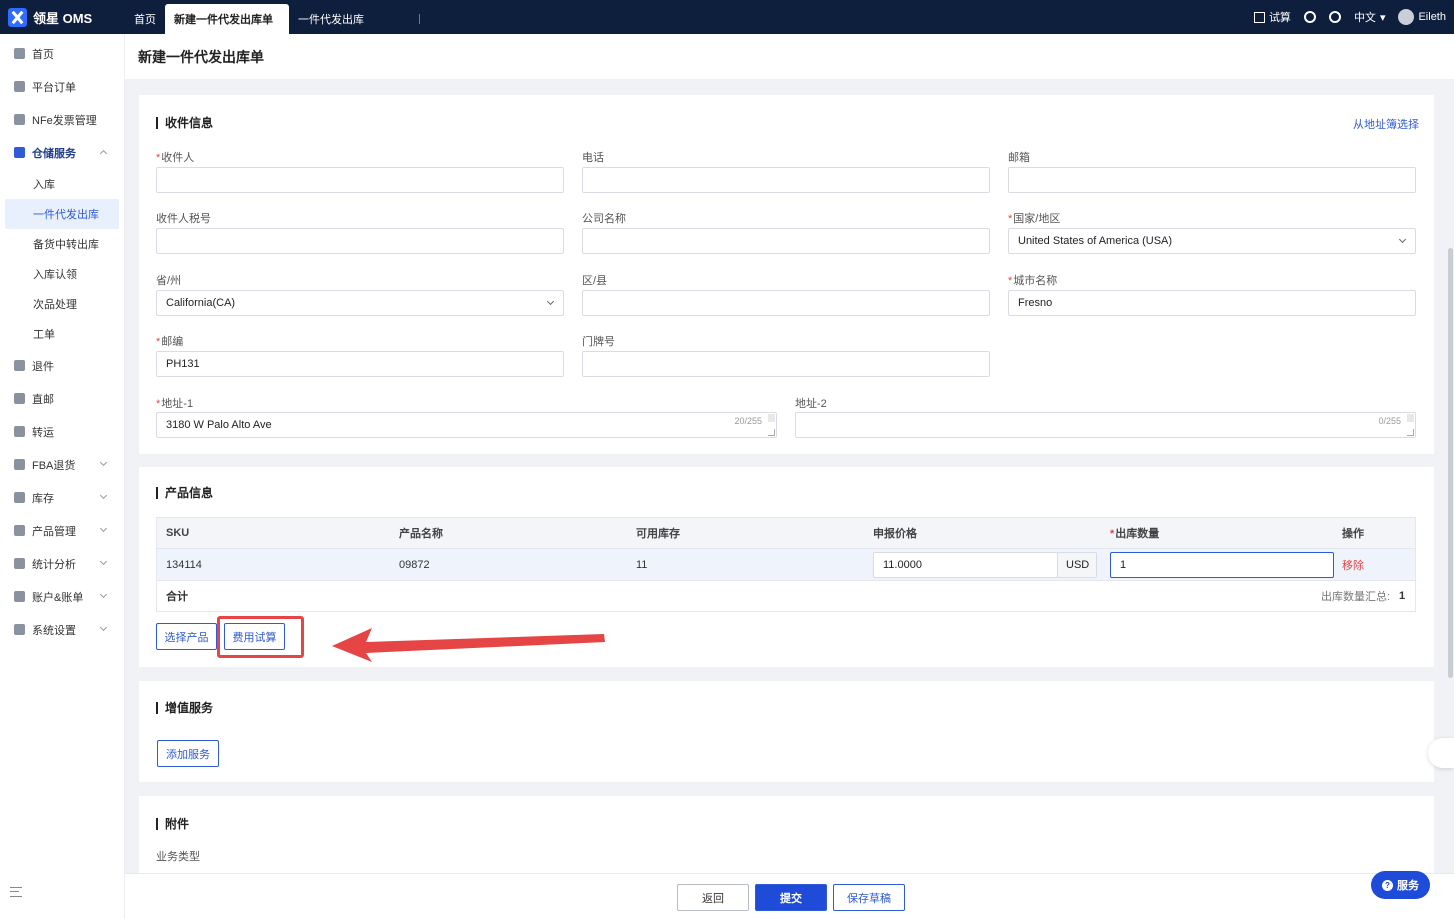  I want to click on sidebar-item-platform-orders: 平台订单, so click(62, 86).